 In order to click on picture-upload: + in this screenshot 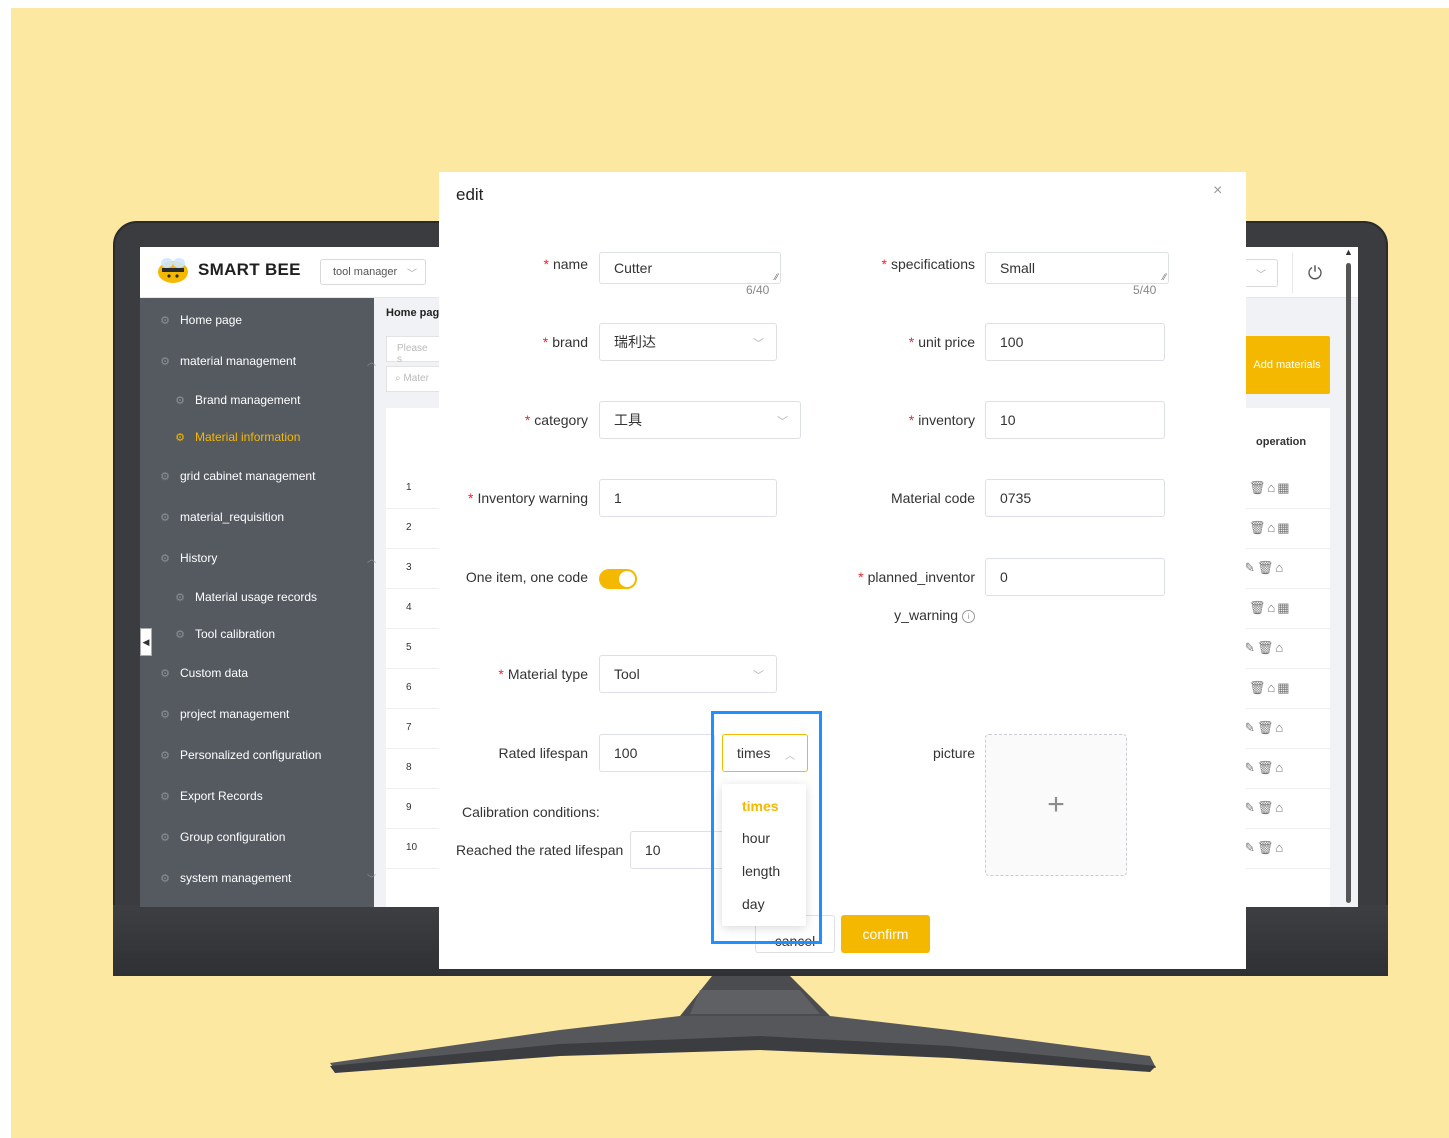, I will do `click(1056, 805)`.